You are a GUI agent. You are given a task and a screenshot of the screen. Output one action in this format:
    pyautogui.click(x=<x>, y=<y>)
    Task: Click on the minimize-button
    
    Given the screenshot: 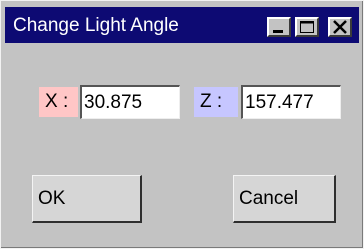 What is the action you would take?
    pyautogui.click(x=279, y=27)
    